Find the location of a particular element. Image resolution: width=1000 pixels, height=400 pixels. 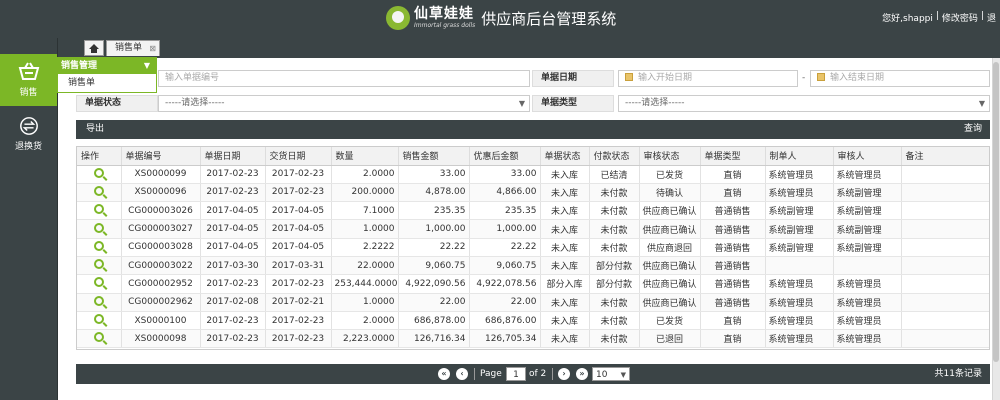

column-header: 审核状态 is located at coordinates (670, 156).